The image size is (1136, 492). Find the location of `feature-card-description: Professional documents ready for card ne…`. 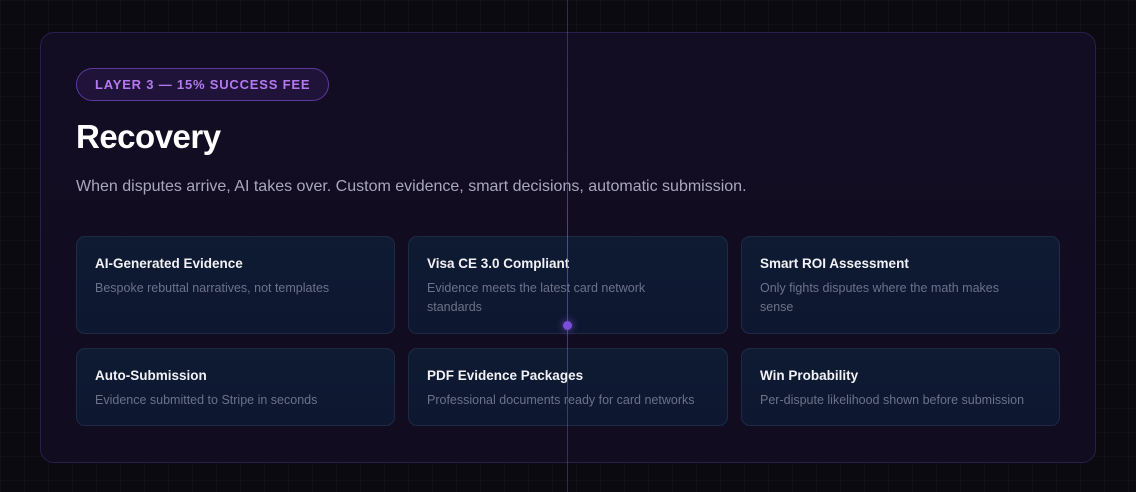

feature-card-description: Professional documents ready for card ne… is located at coordinates (561, 400).